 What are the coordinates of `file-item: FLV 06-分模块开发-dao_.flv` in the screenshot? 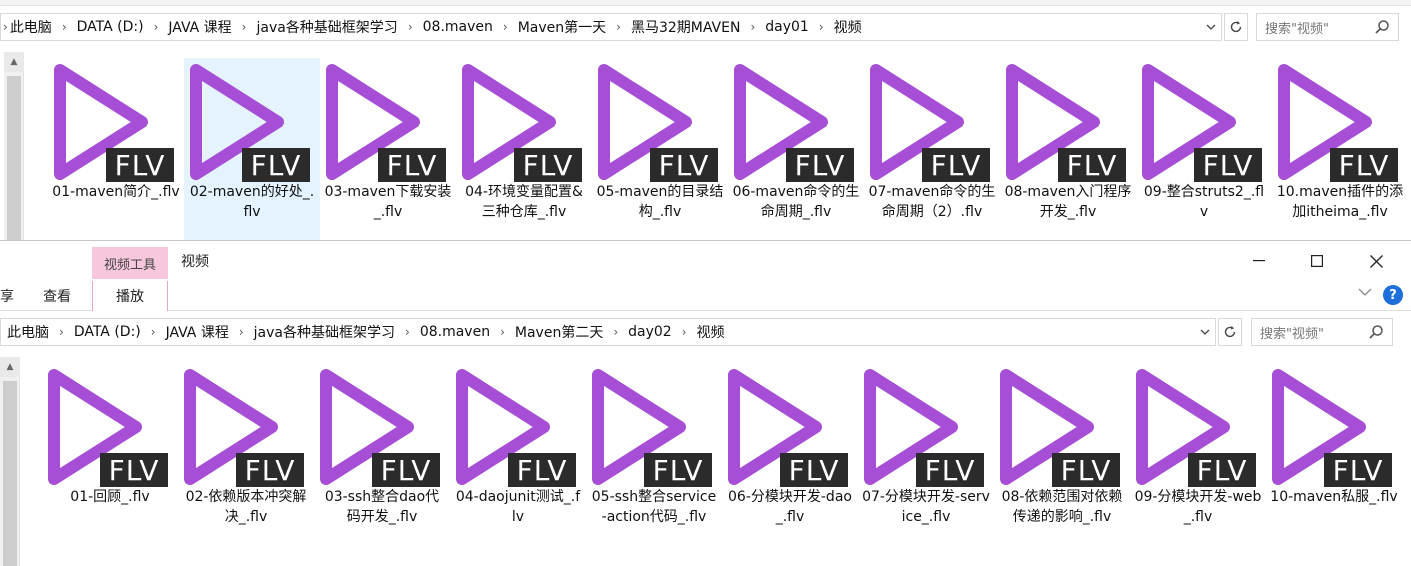 It's located at (790, 458).